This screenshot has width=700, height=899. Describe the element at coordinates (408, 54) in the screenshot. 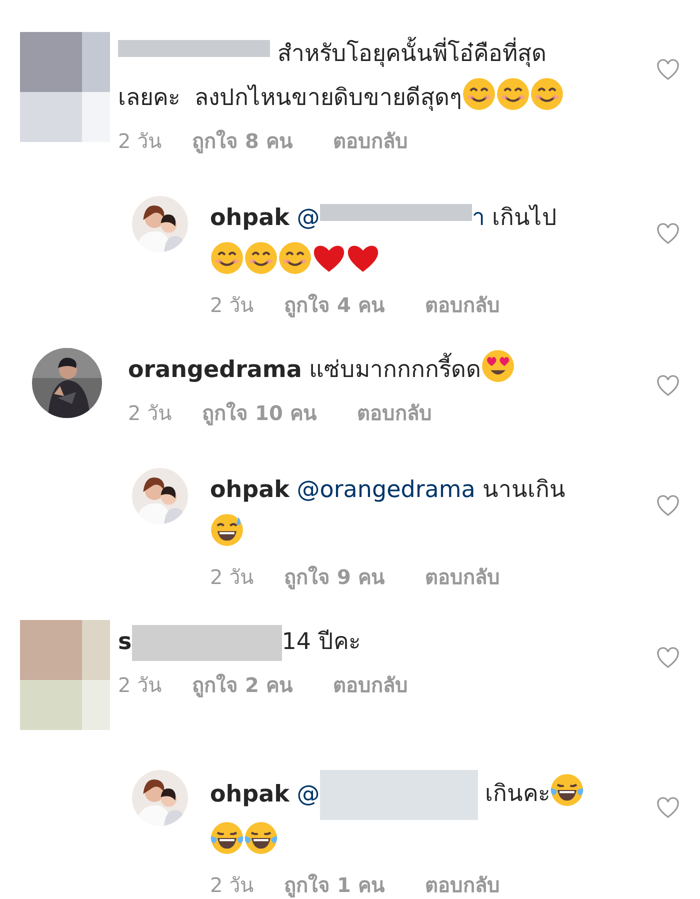

I see `comment-text: สำหรับโอยุคนั้นพี่โอ๋คือที่สุด` at that location.